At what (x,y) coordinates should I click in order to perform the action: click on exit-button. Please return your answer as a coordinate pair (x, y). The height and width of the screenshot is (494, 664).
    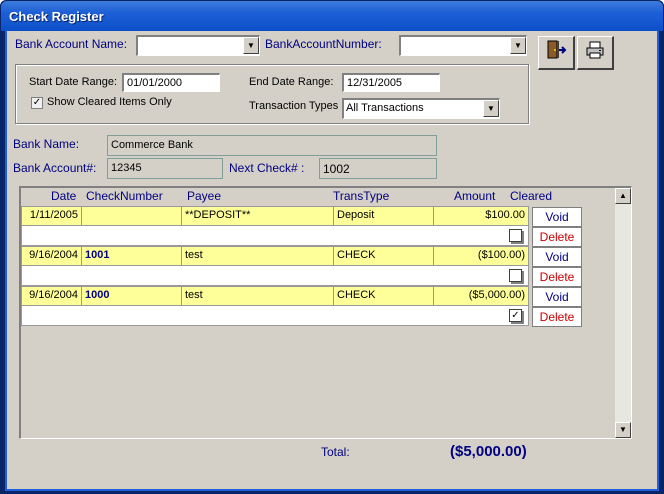
    Looking at the image, I should click on (556, 53).